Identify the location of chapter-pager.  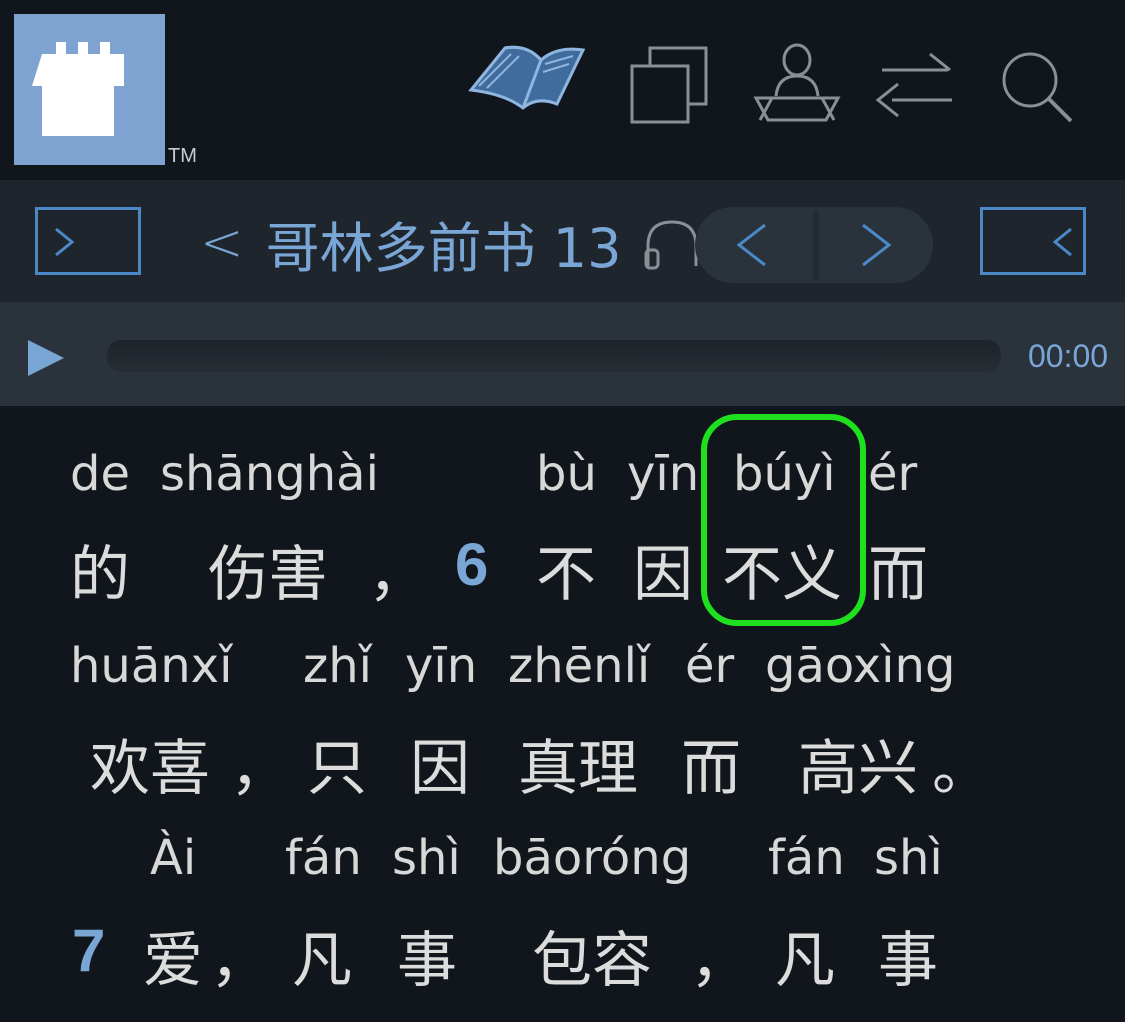
(814, 245).